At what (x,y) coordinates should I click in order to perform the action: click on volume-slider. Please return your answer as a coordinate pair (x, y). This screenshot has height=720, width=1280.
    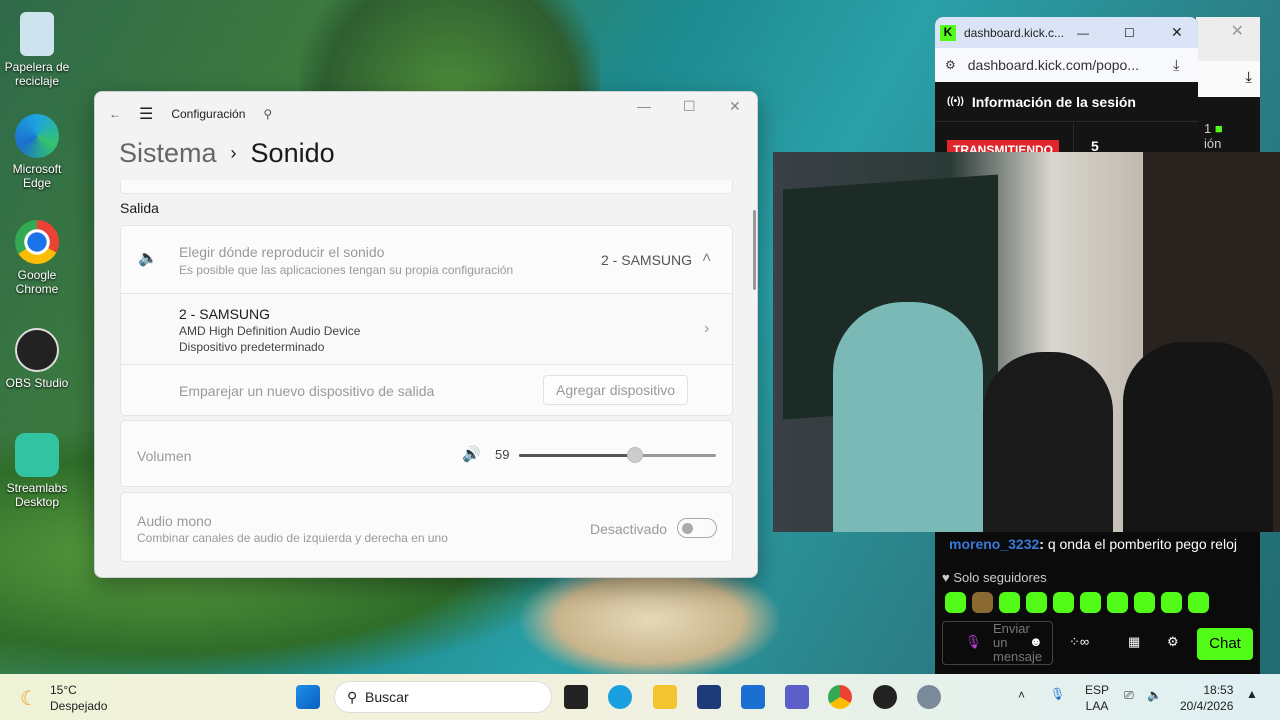
    Looking at the image, I should click on (617, 455).